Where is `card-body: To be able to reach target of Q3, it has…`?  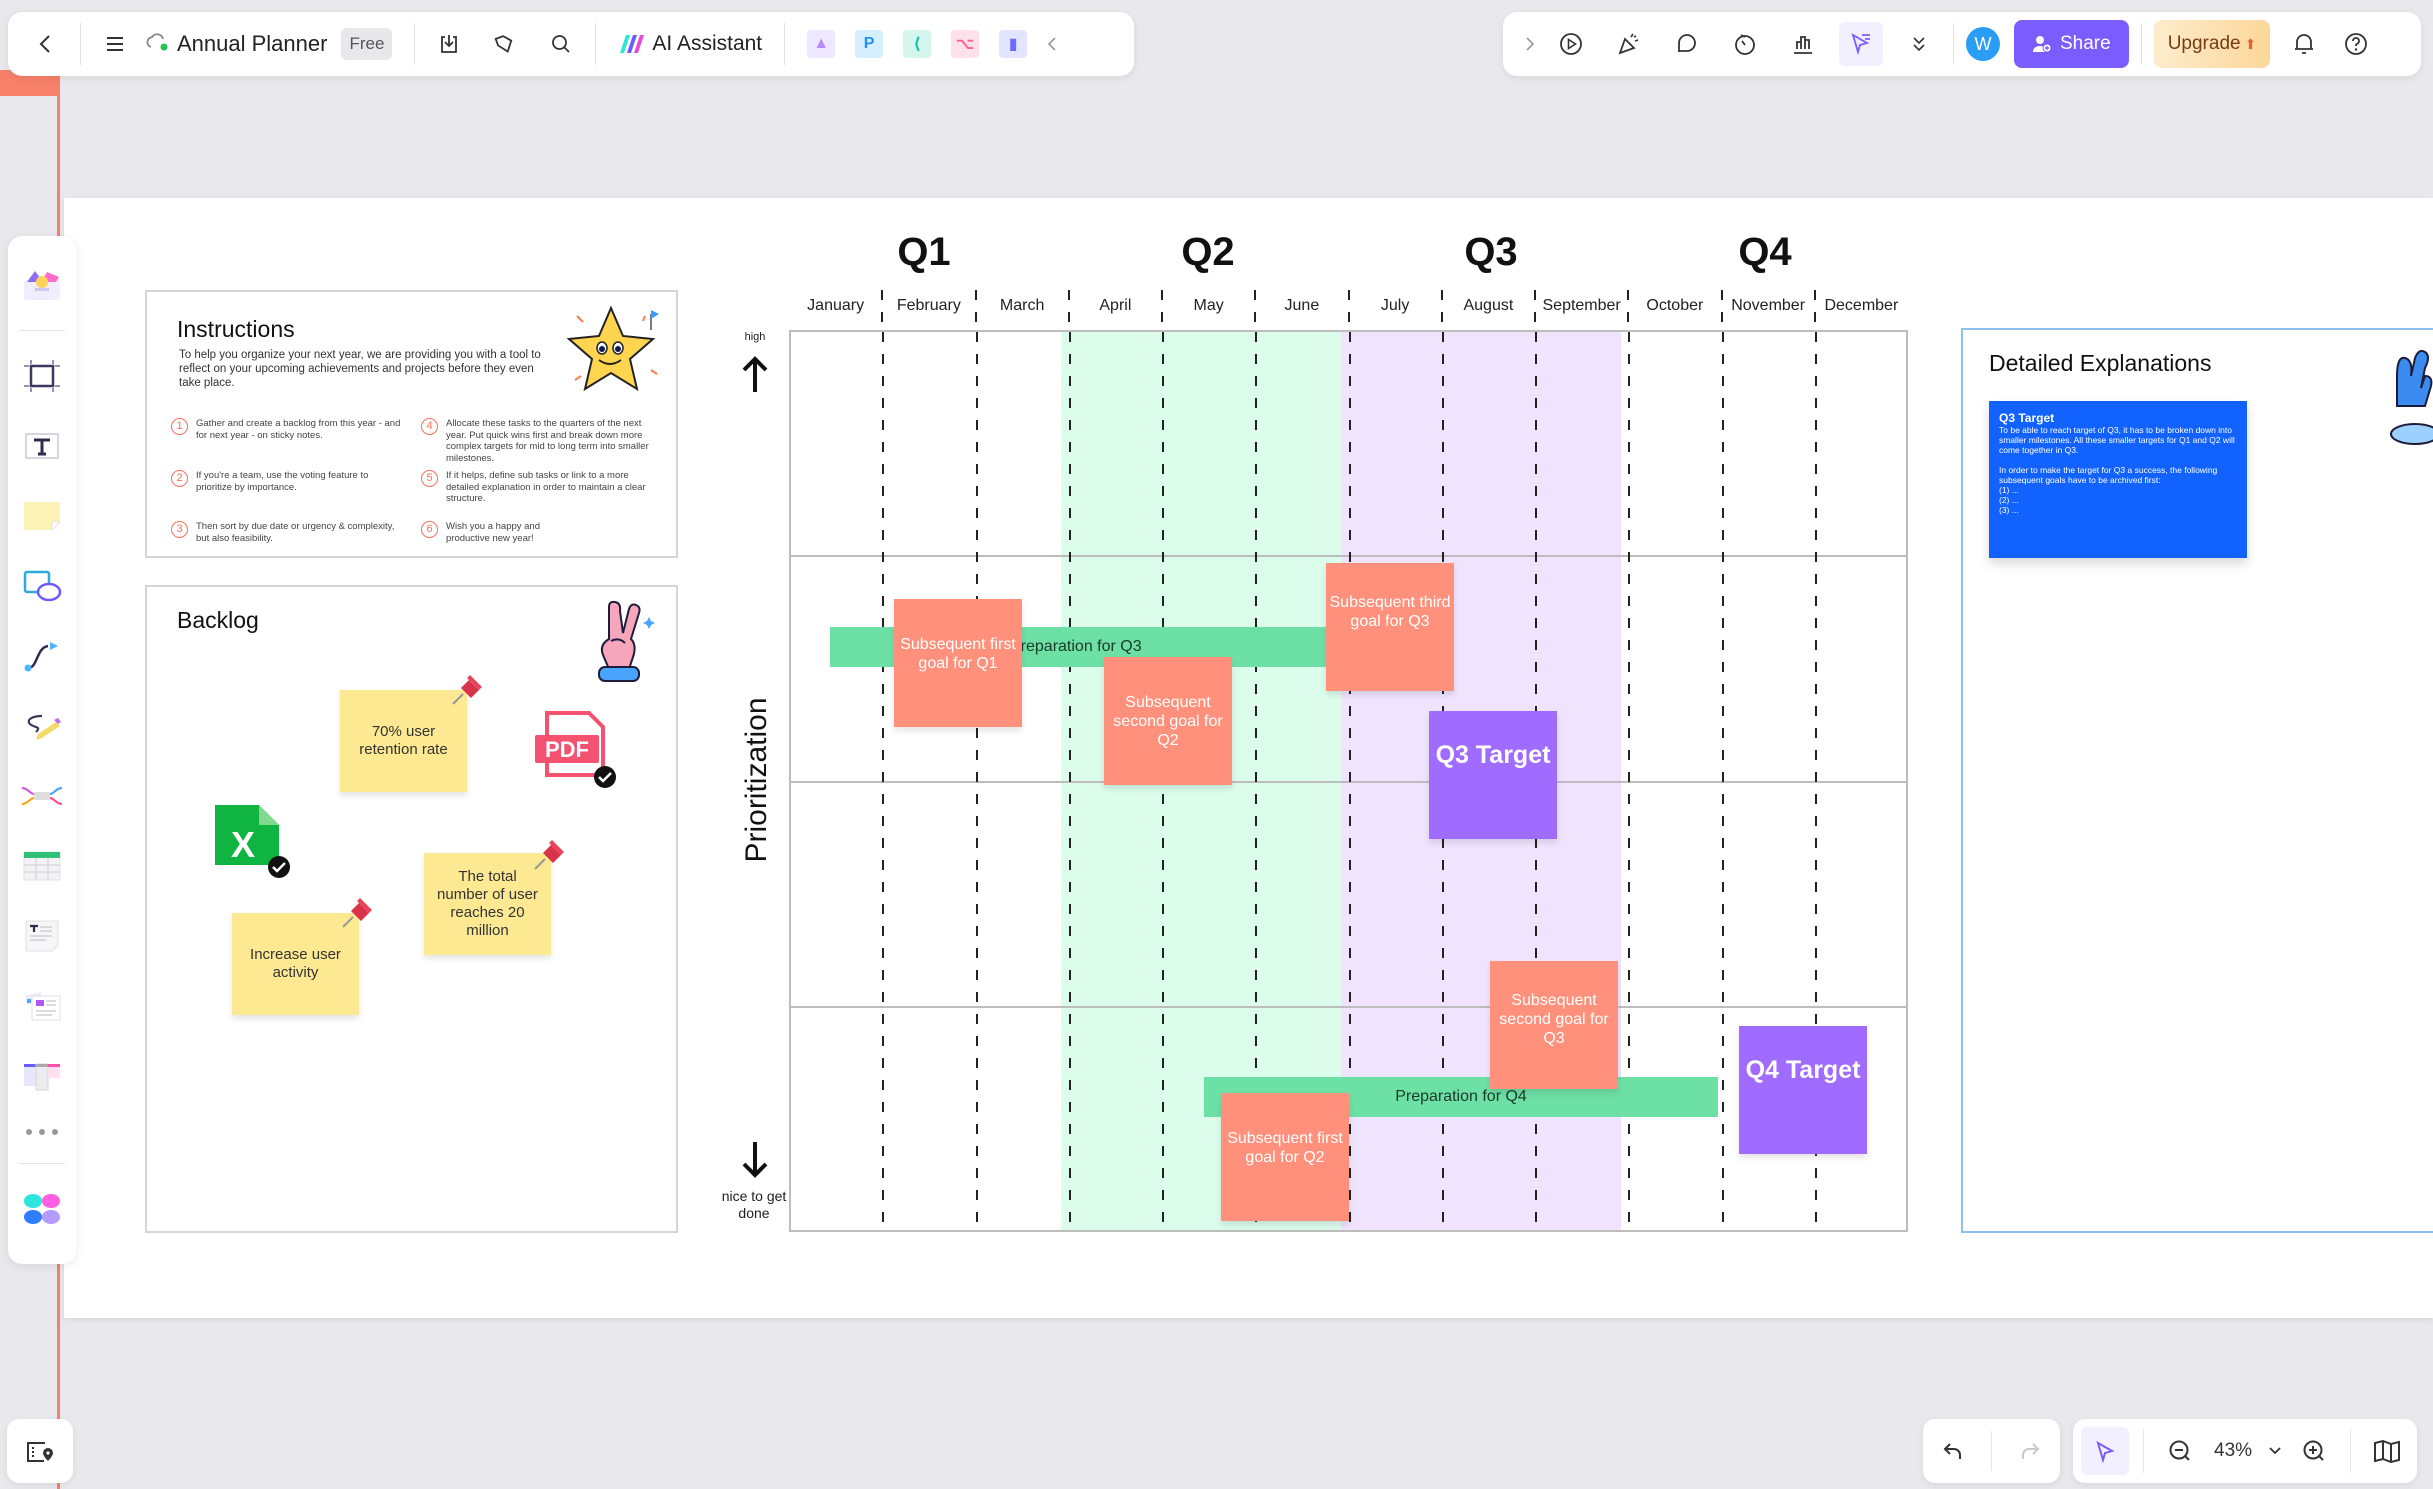
card-body: To be able to reach target of Q3, it has… is located at coordinates (2117, 470).